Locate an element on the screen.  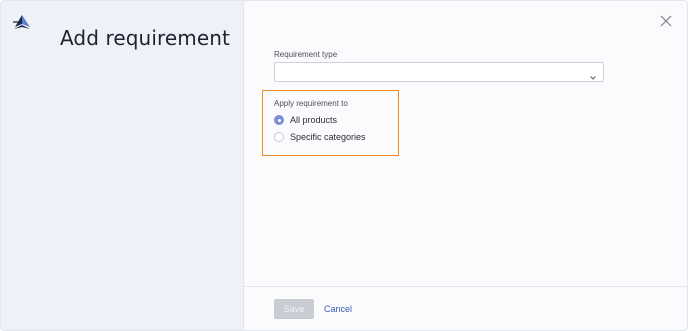
radio-button-unchecked is located at coordinates (279, 137).